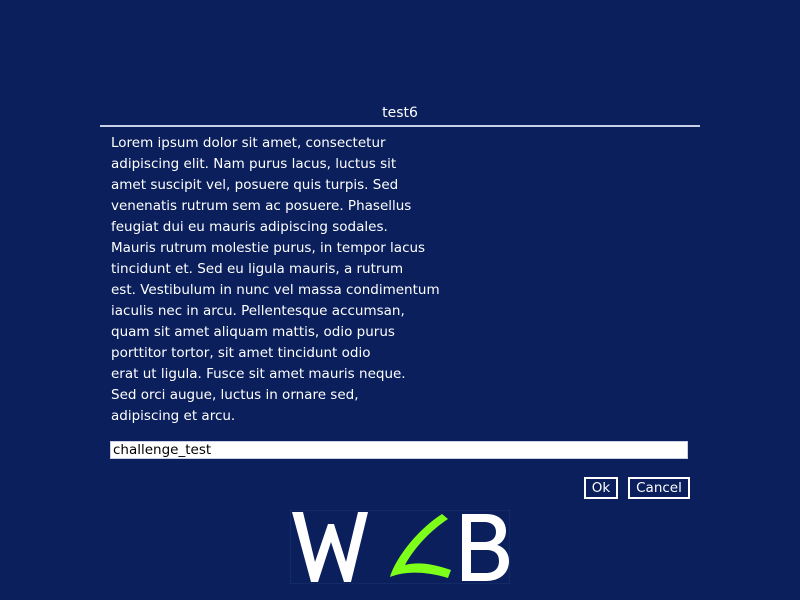 This screenshot has height=600, width=800. I want to click on logo-letter-b, so click(485, 547).